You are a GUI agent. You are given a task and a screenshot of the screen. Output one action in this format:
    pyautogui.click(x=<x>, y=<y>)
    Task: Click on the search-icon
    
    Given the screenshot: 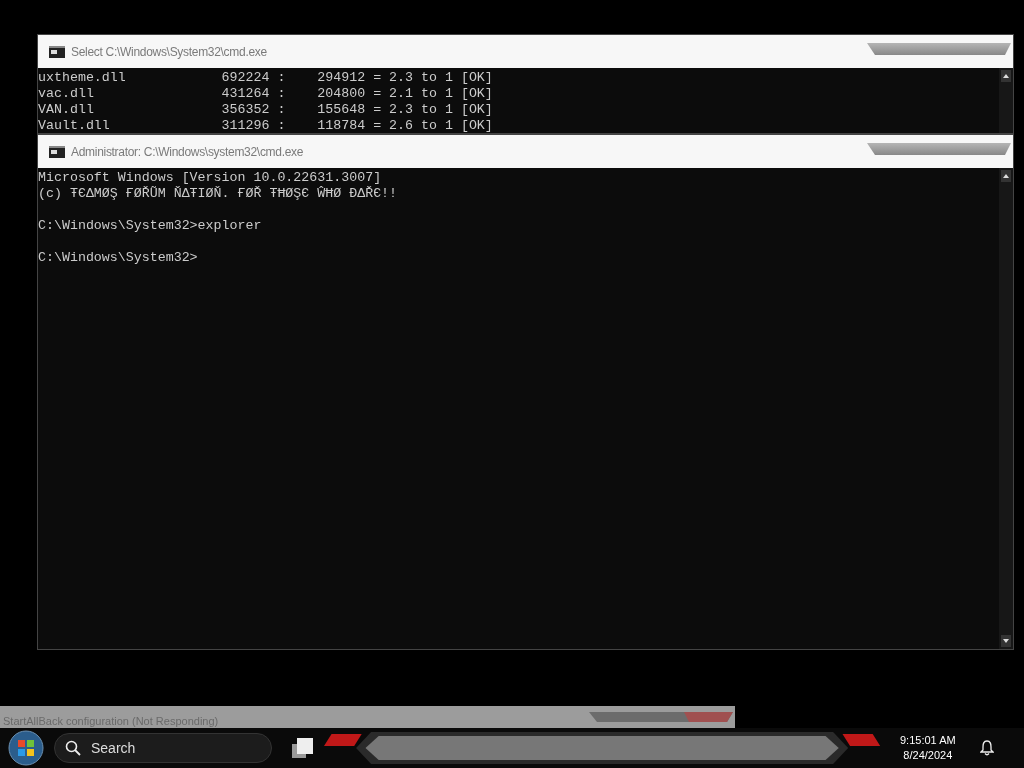 What is the action you would take?
    pyautogui.click(x=73, y=748)
    